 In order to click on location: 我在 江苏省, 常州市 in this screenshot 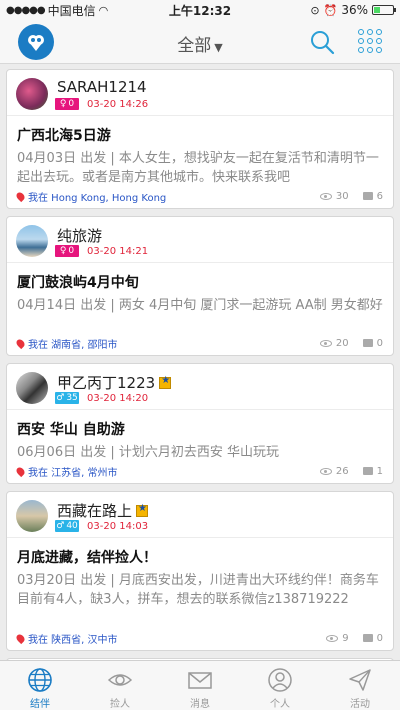, I will do `click(160, 471)`.